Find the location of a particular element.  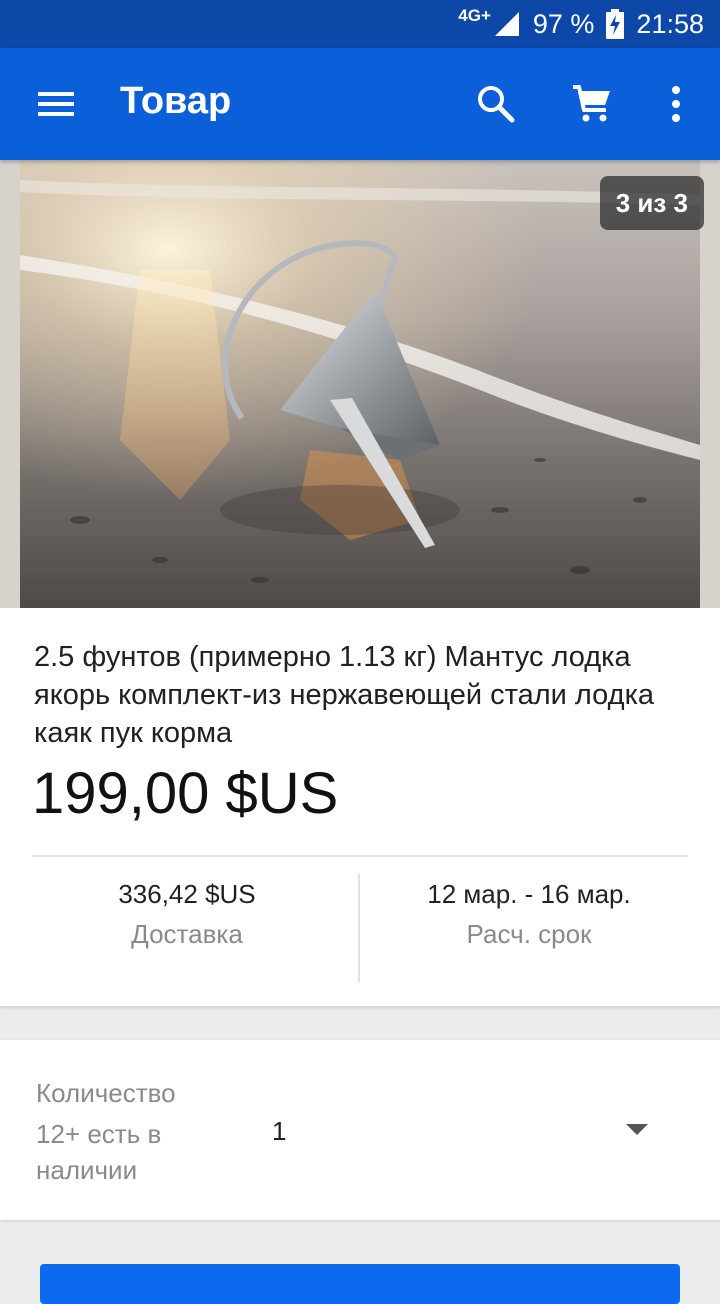

image-counter-badge: 3 из 3 is located at coordinates (651, 203).